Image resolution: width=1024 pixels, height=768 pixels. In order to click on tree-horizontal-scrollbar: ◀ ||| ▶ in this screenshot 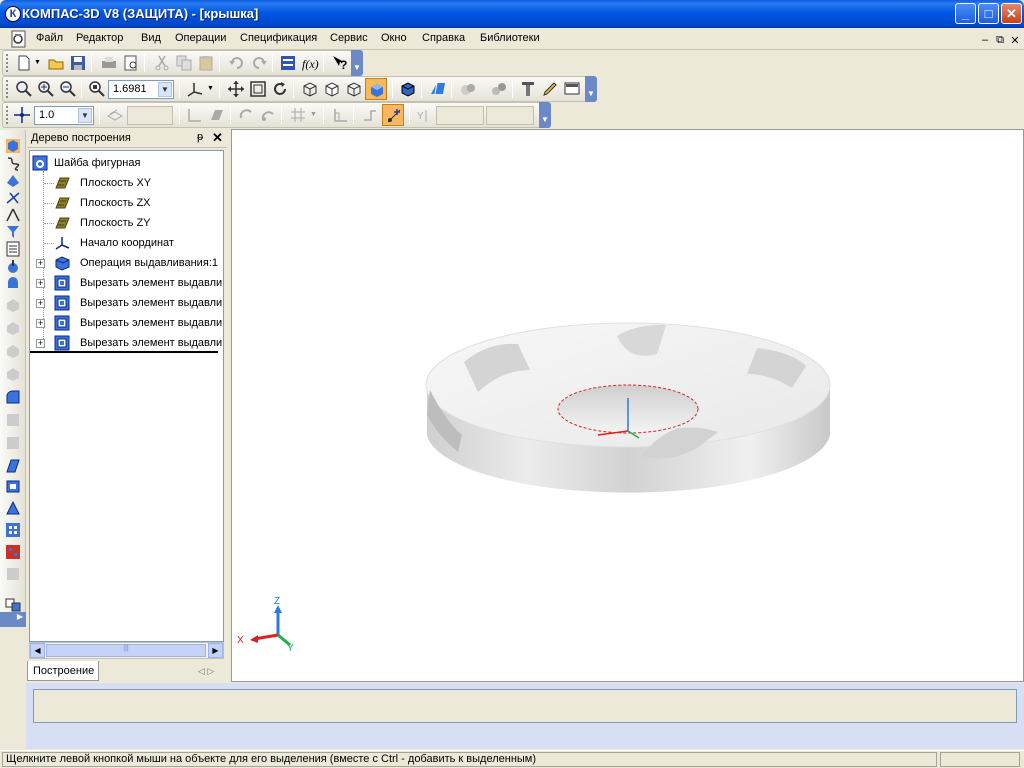, I will do `click(126, 650)`.